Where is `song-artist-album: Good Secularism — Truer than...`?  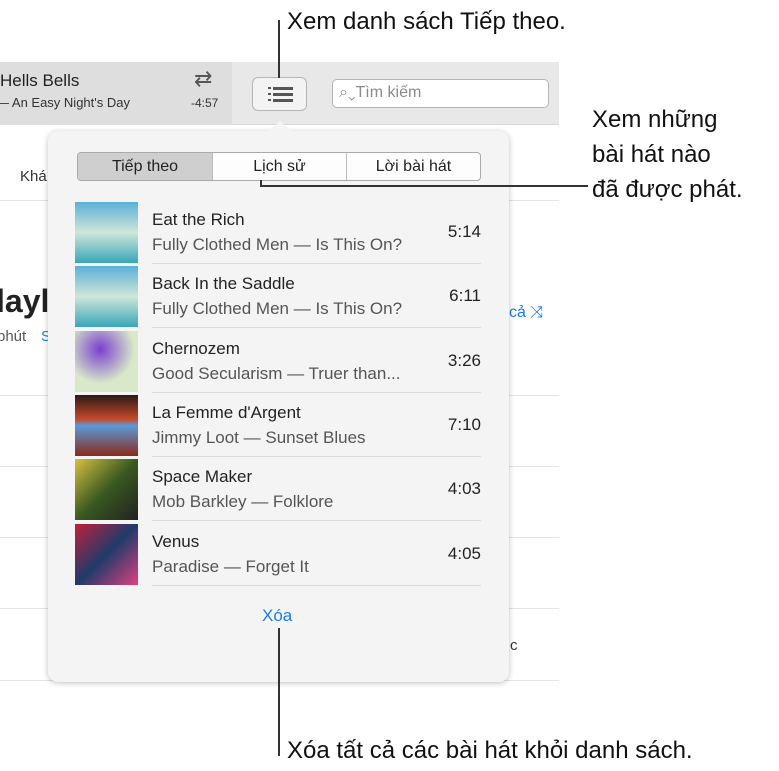 song-artist-album: Good Secularism — Truer than... is located at coordinates (276, 373).